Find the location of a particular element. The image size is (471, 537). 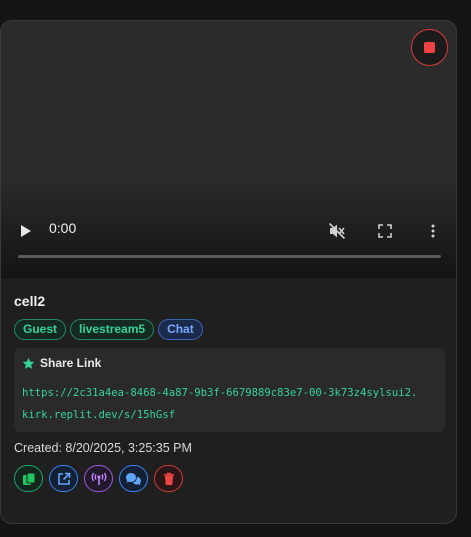

video-controls: 0:00 is located at coordinates (228, 232).